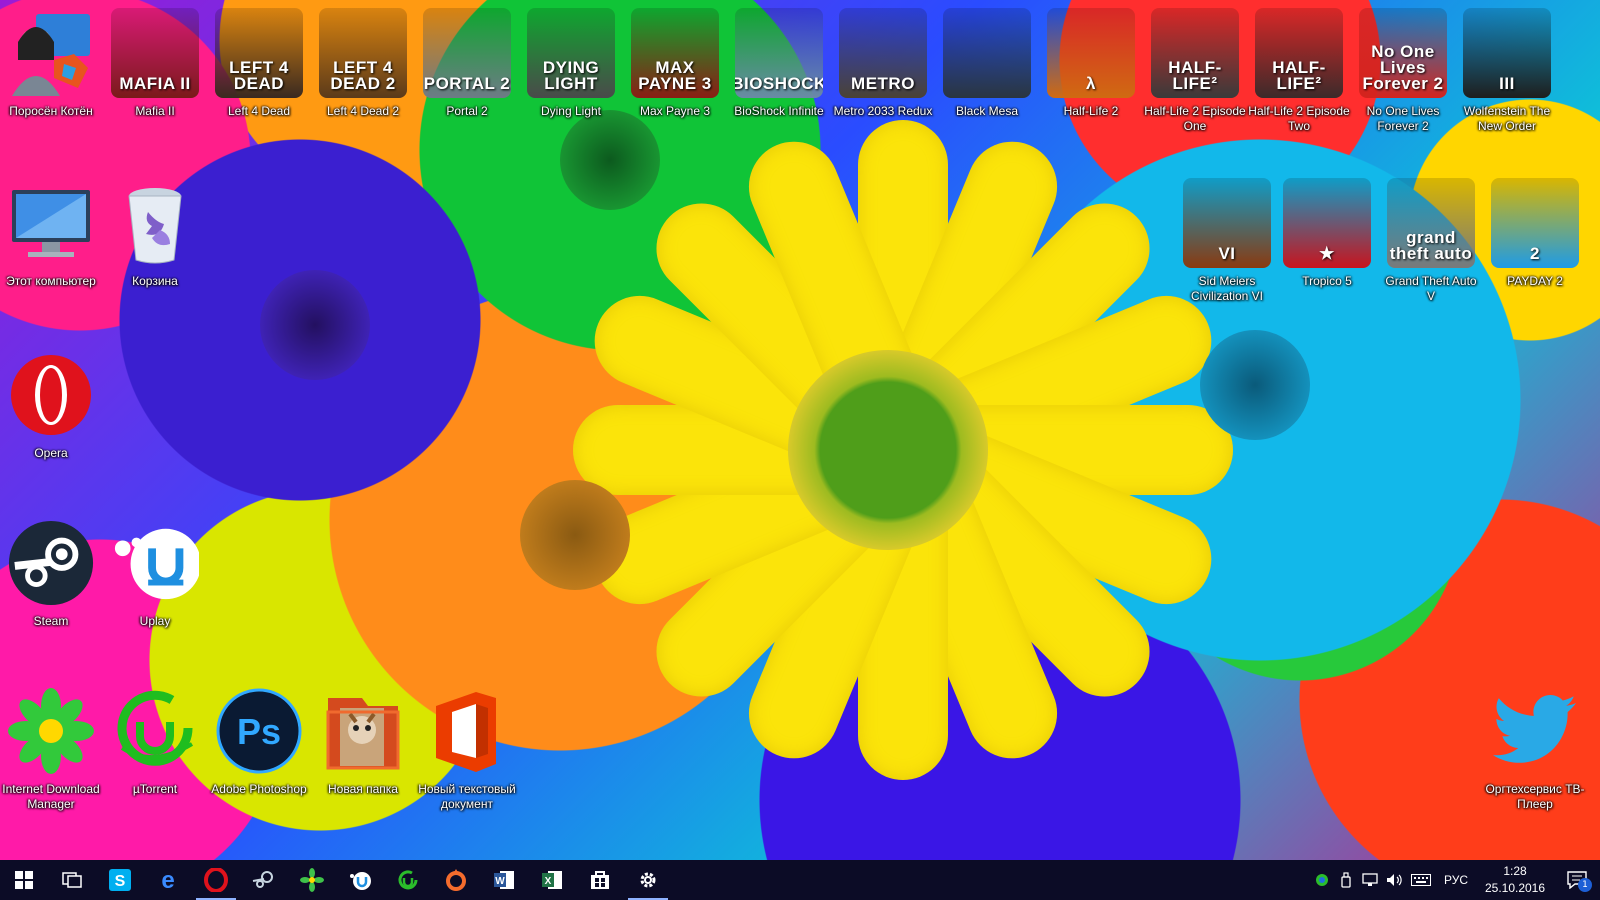 This screenshot has height=900, width=1600. I want to click on desktop-icon-left-4-dead-2: LEFT 4 DEAD 2 Left 4 Dead 2, so click(363, 77).